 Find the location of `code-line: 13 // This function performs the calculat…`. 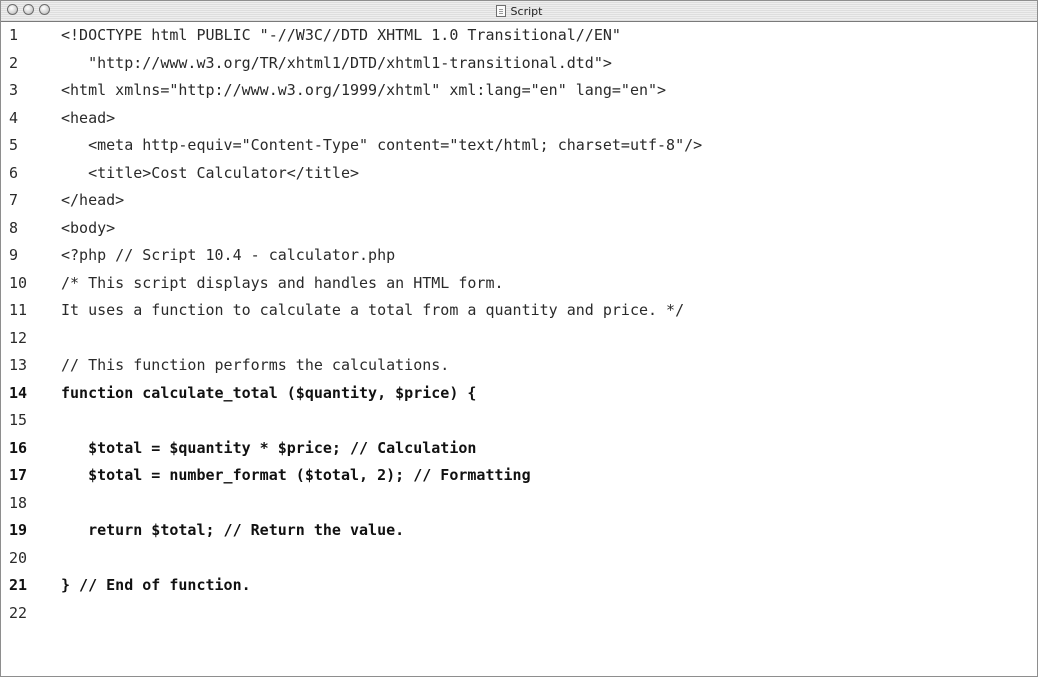

code-line: 13 // This function performs the calculat… is located at coordinates (519, 366).